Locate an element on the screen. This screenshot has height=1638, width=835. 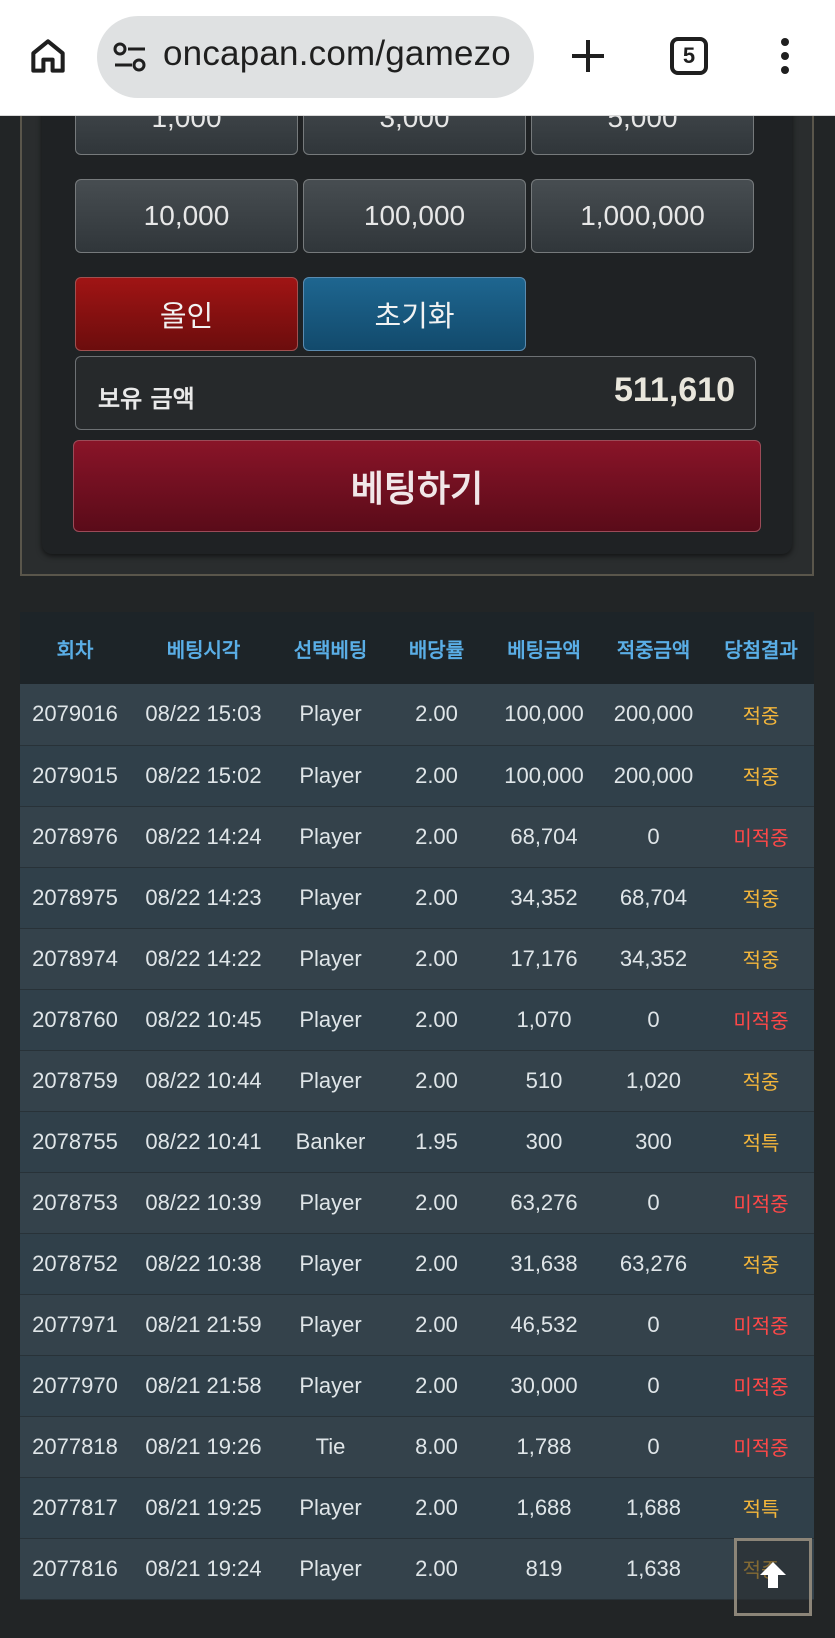
table-row: 2078760 08/22 10:45 Player 2.00 1,070 0 미적중 is located at coordinates (417, 1020).